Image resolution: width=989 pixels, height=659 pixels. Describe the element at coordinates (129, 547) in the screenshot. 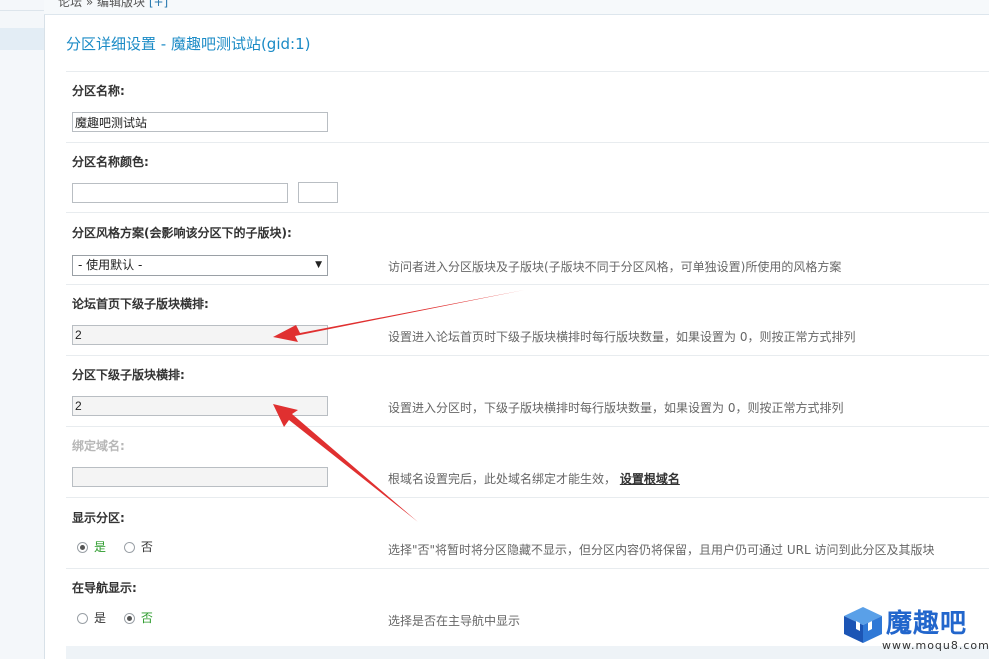

I see `show-no-radio` at that location.